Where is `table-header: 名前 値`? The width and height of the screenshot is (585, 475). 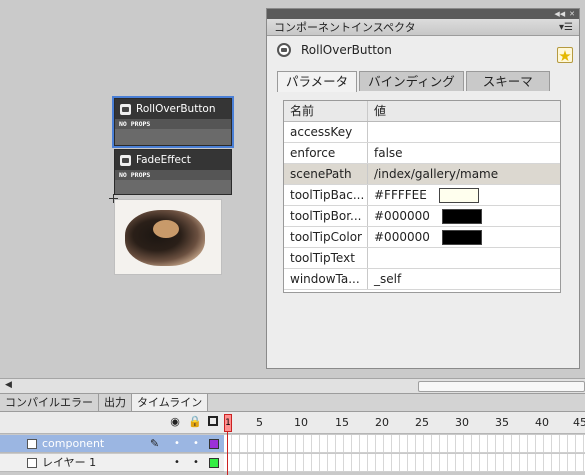
table-header: 名前 値 is located at coordinates (422, 111).